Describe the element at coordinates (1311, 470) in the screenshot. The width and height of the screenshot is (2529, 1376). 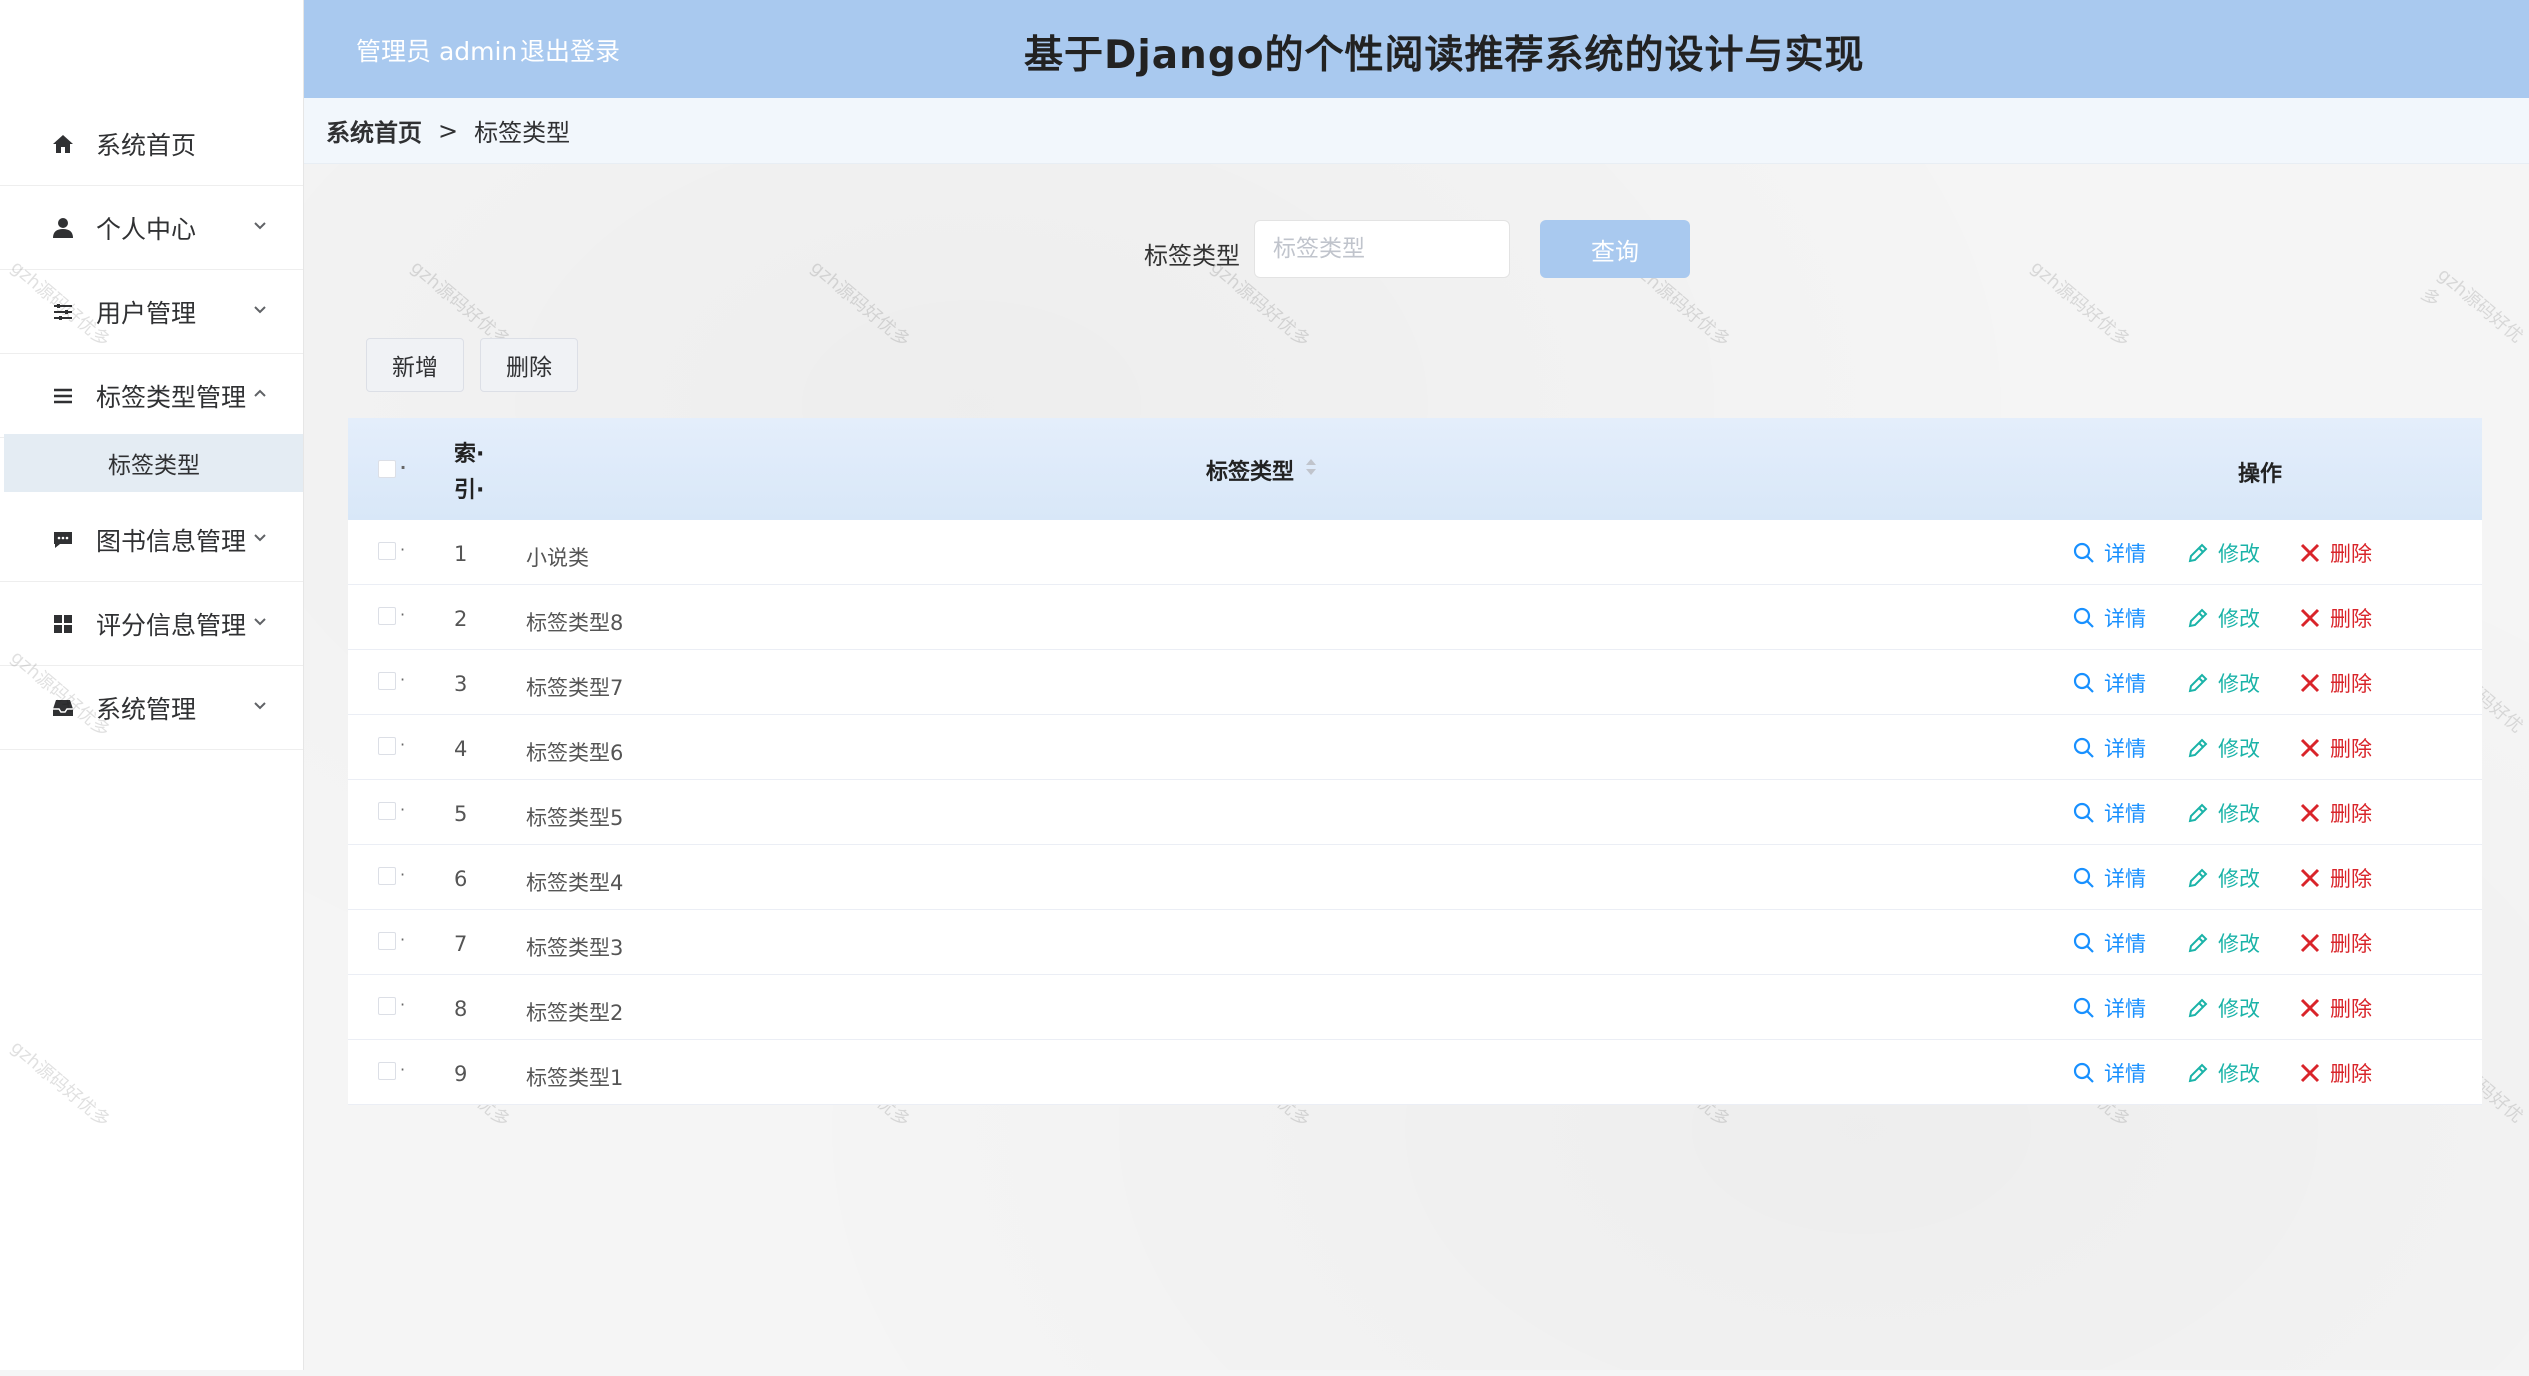
I see `sort-icon` at that location.